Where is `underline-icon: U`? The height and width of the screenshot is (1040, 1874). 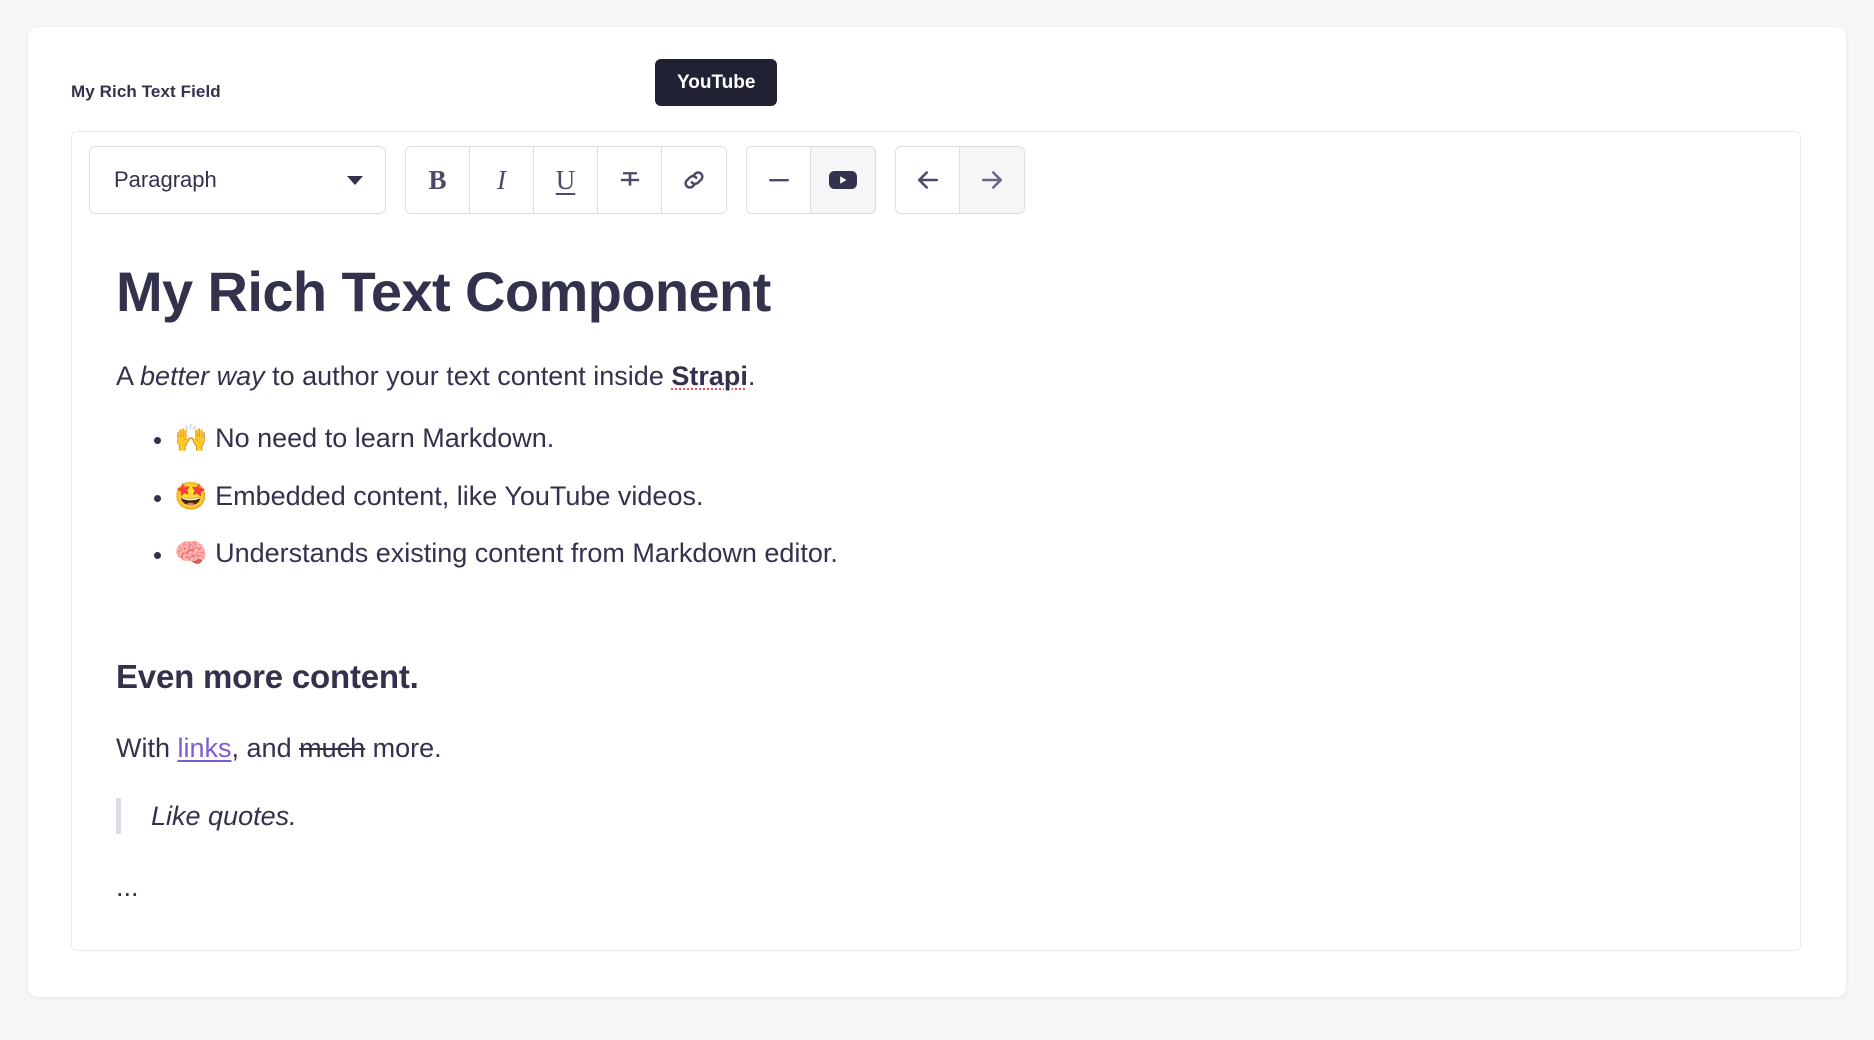
underline-icon: U is located at coordinates (565, 179).